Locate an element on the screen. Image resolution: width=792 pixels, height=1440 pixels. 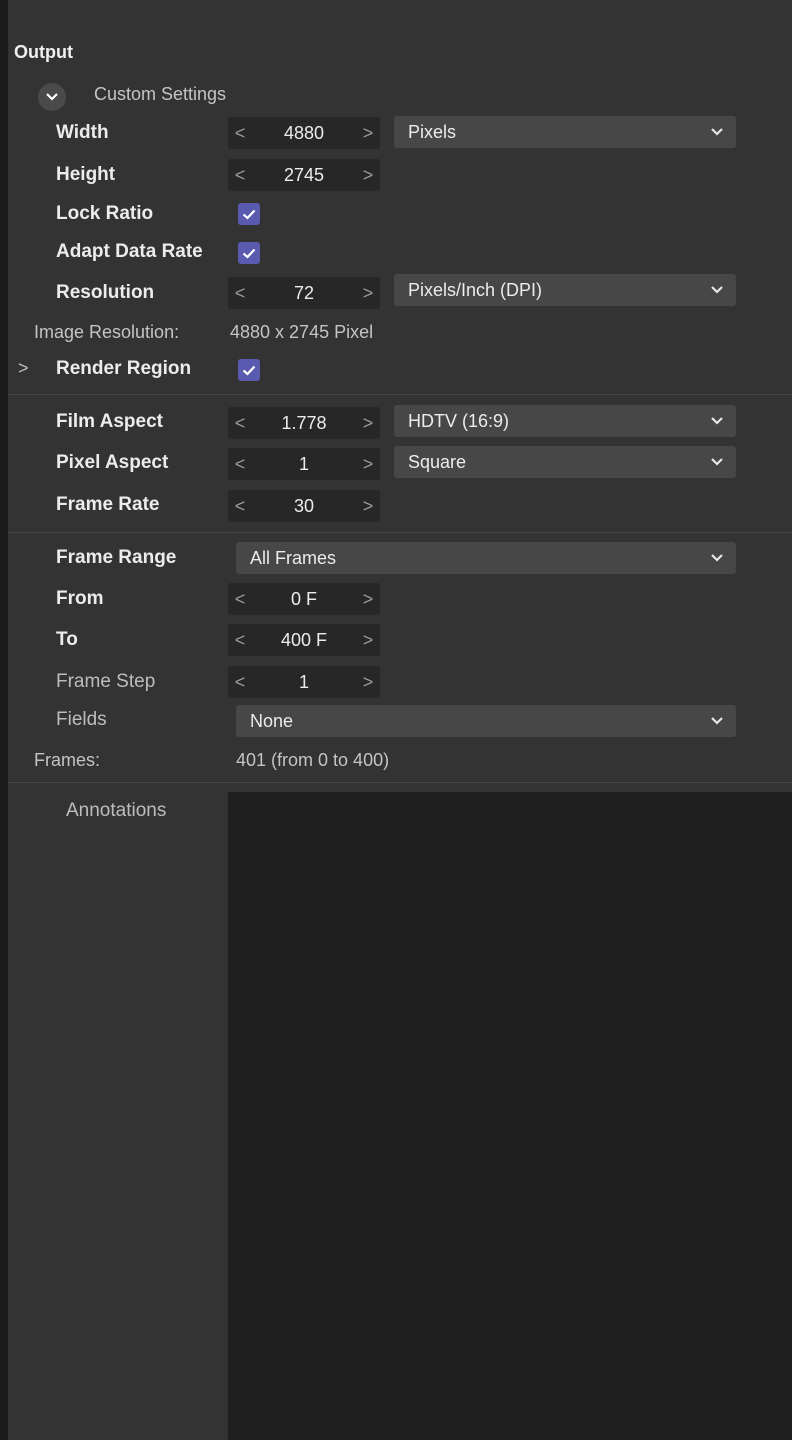
film-aspect-value: 1.778 is located at coordinates (304, 423).